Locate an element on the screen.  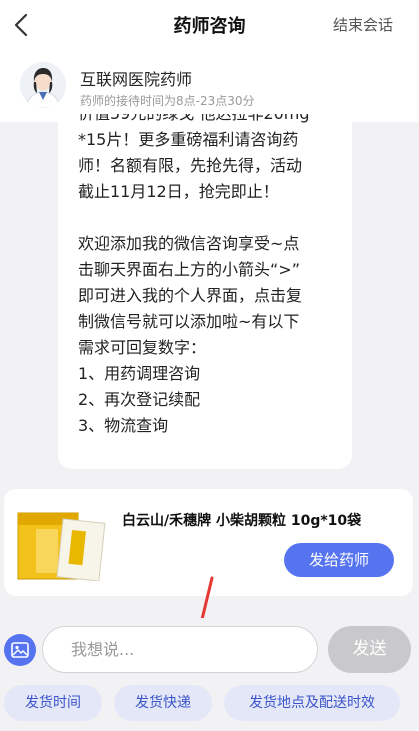
message-line: 欢迎添加我的微信咨询享受~点 is located at coordinates (189, 243).